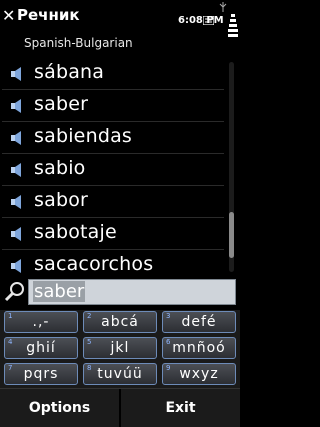 Image resolution: width=320 pixels, height=427 pixels. I want to click on key-6: 6 mnñoó, so click(199, 348).